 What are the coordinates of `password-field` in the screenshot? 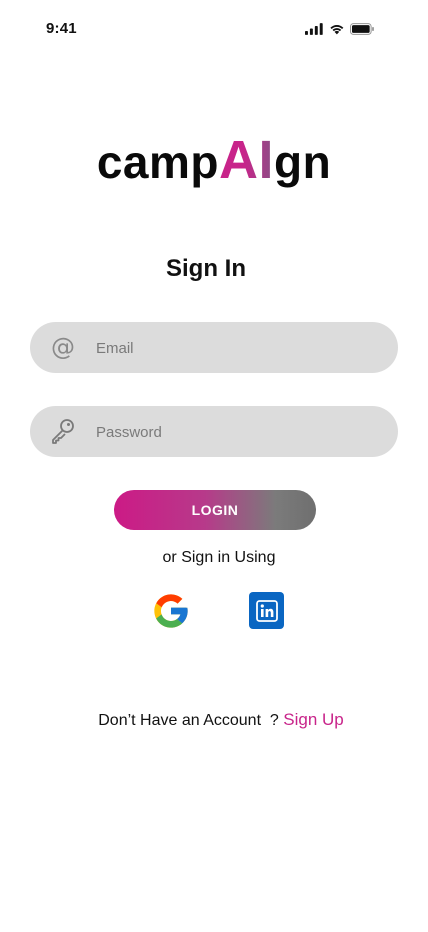 It's located at (214, 432).